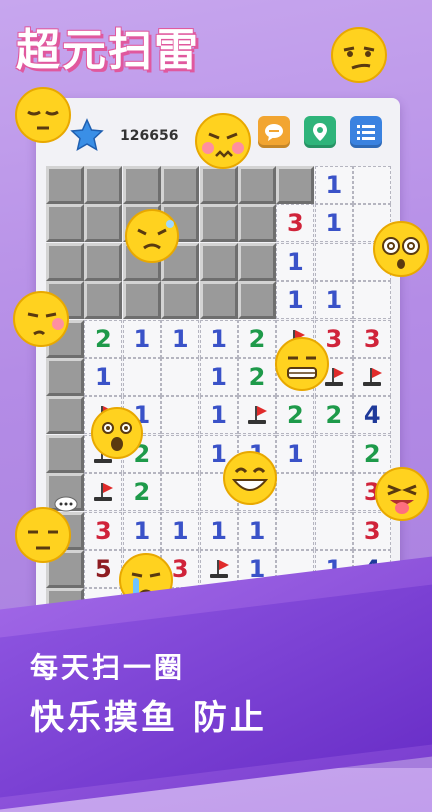 The image size is (432, 812). Describe the element at coordinates (250, 478) in the screenshot. I see `grinning-emoji-icon` at that location.